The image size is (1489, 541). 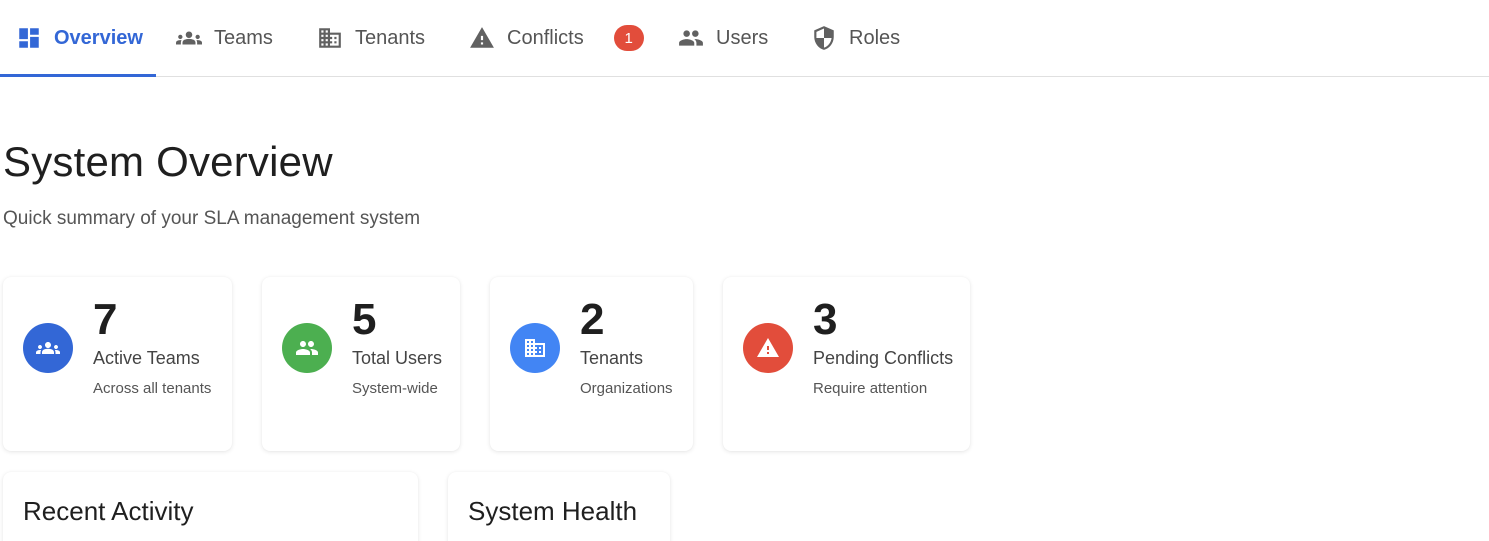 I want to click on stat-value: 3, so click(x=825, y=319).